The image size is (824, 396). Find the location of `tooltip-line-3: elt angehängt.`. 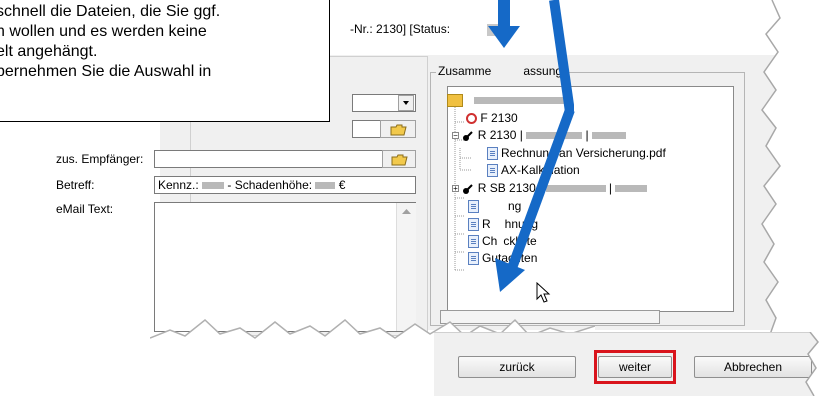

tooltip-line-3: elt angehängt. is located at coordinates (49, 51).